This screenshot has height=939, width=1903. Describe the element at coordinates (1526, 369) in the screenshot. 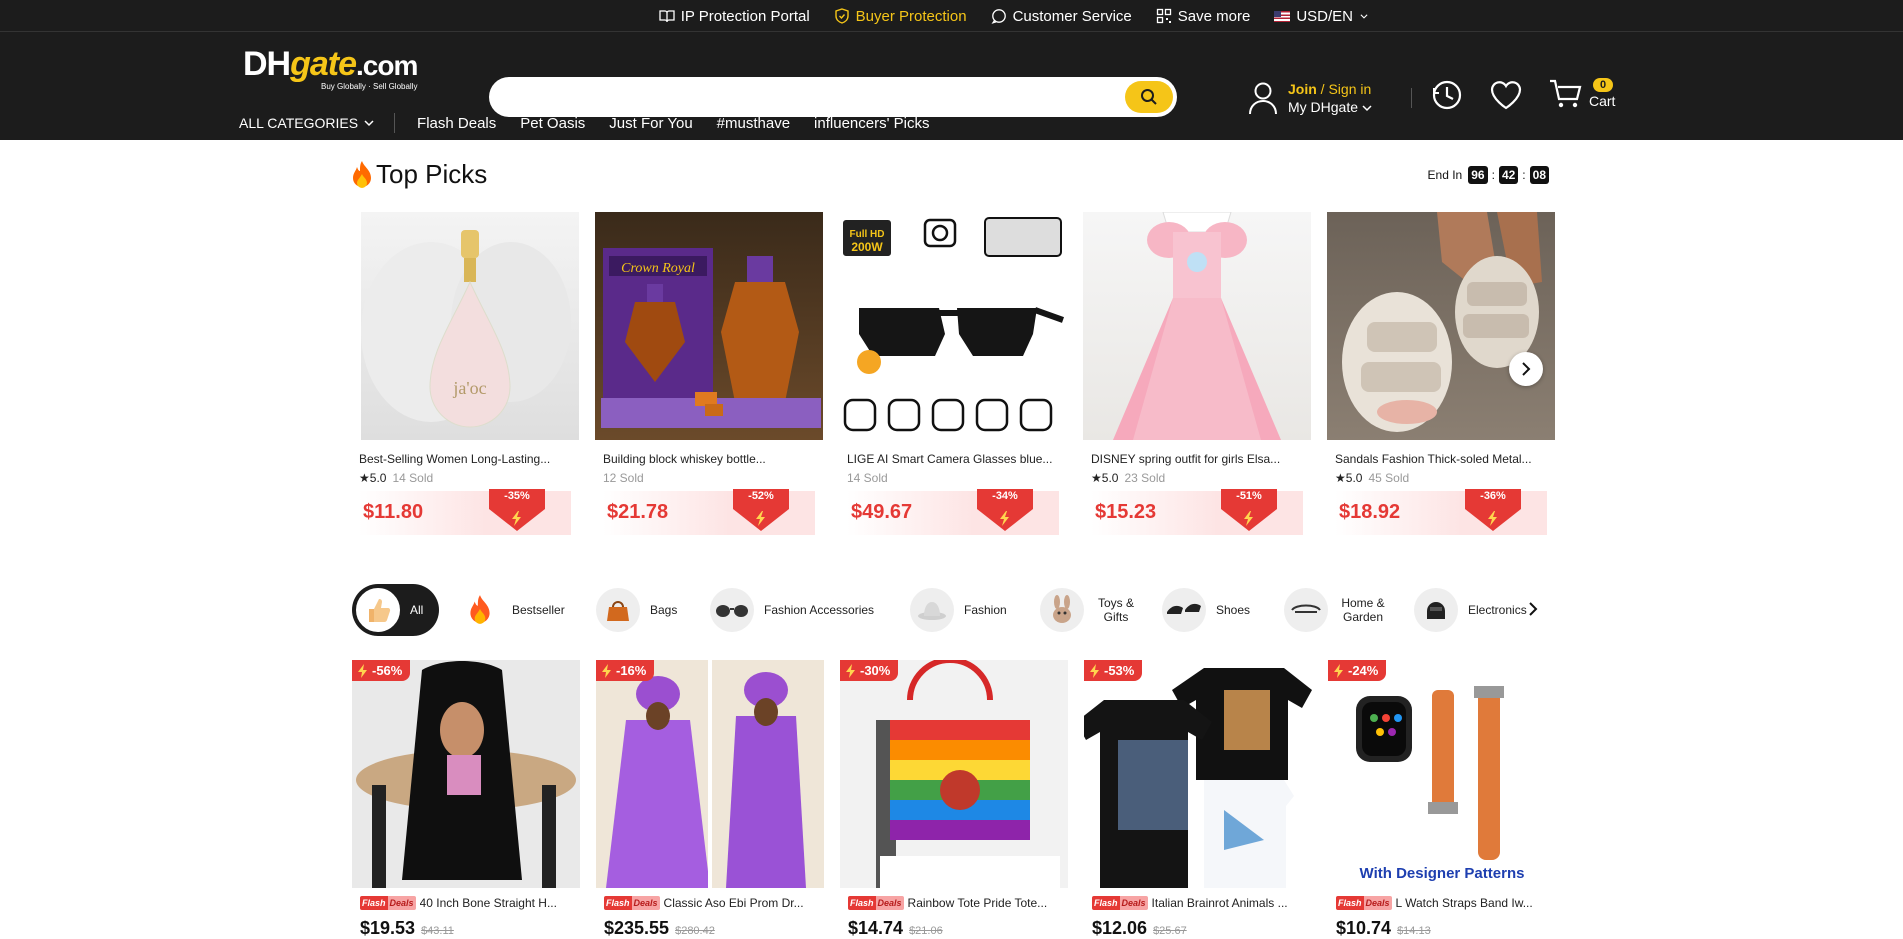

I see `carousel-next-button` at that location.